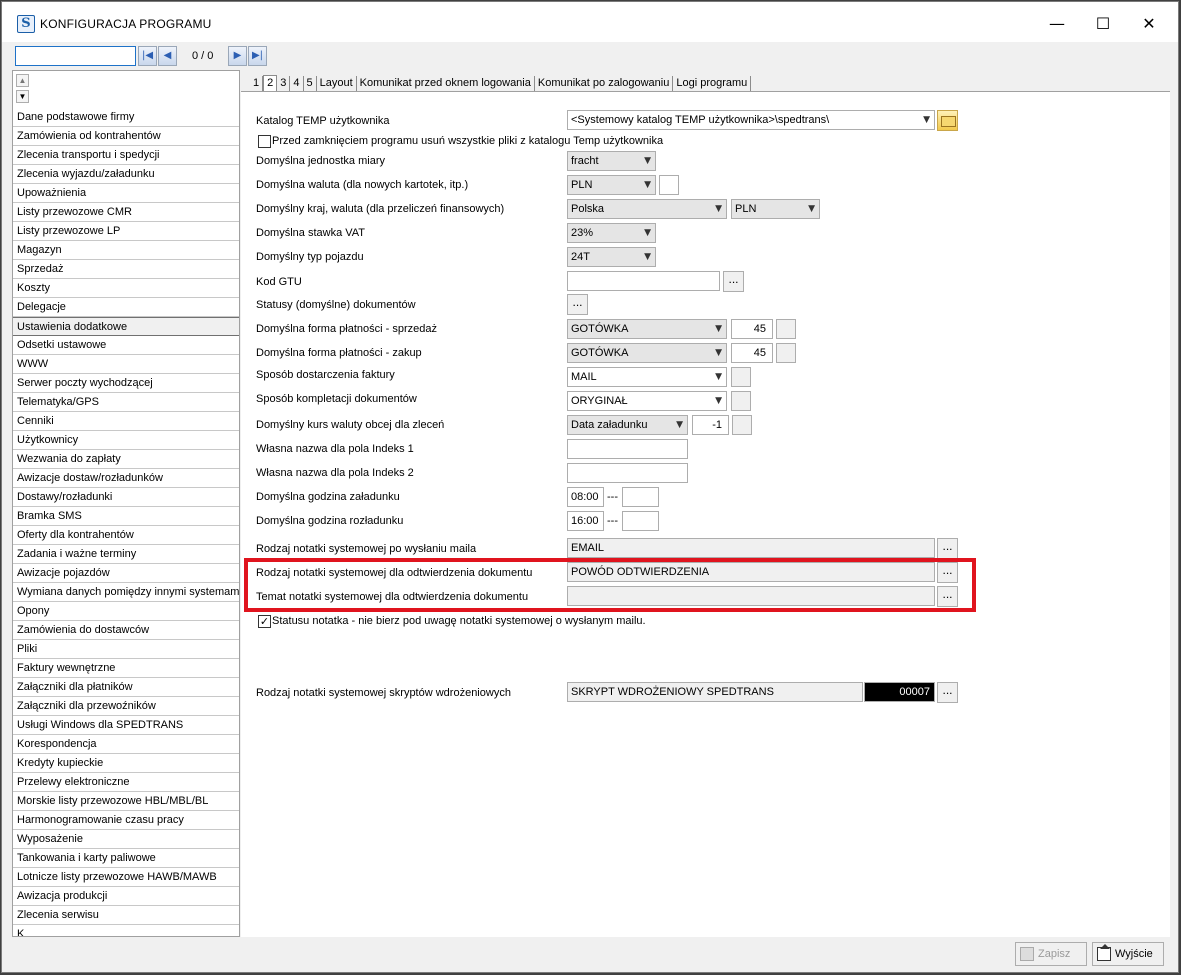 This screenshot has height=975, width=1181. I want to click on sidebar-item: Korespondencja, so click(126, 744).